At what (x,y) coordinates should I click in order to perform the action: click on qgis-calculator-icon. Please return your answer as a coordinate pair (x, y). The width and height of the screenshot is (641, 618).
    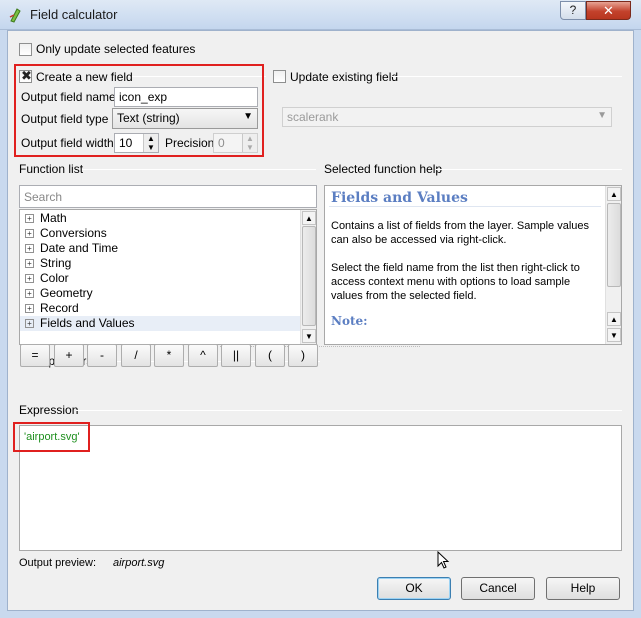
    Looking at the image, I should click on (15, 15).